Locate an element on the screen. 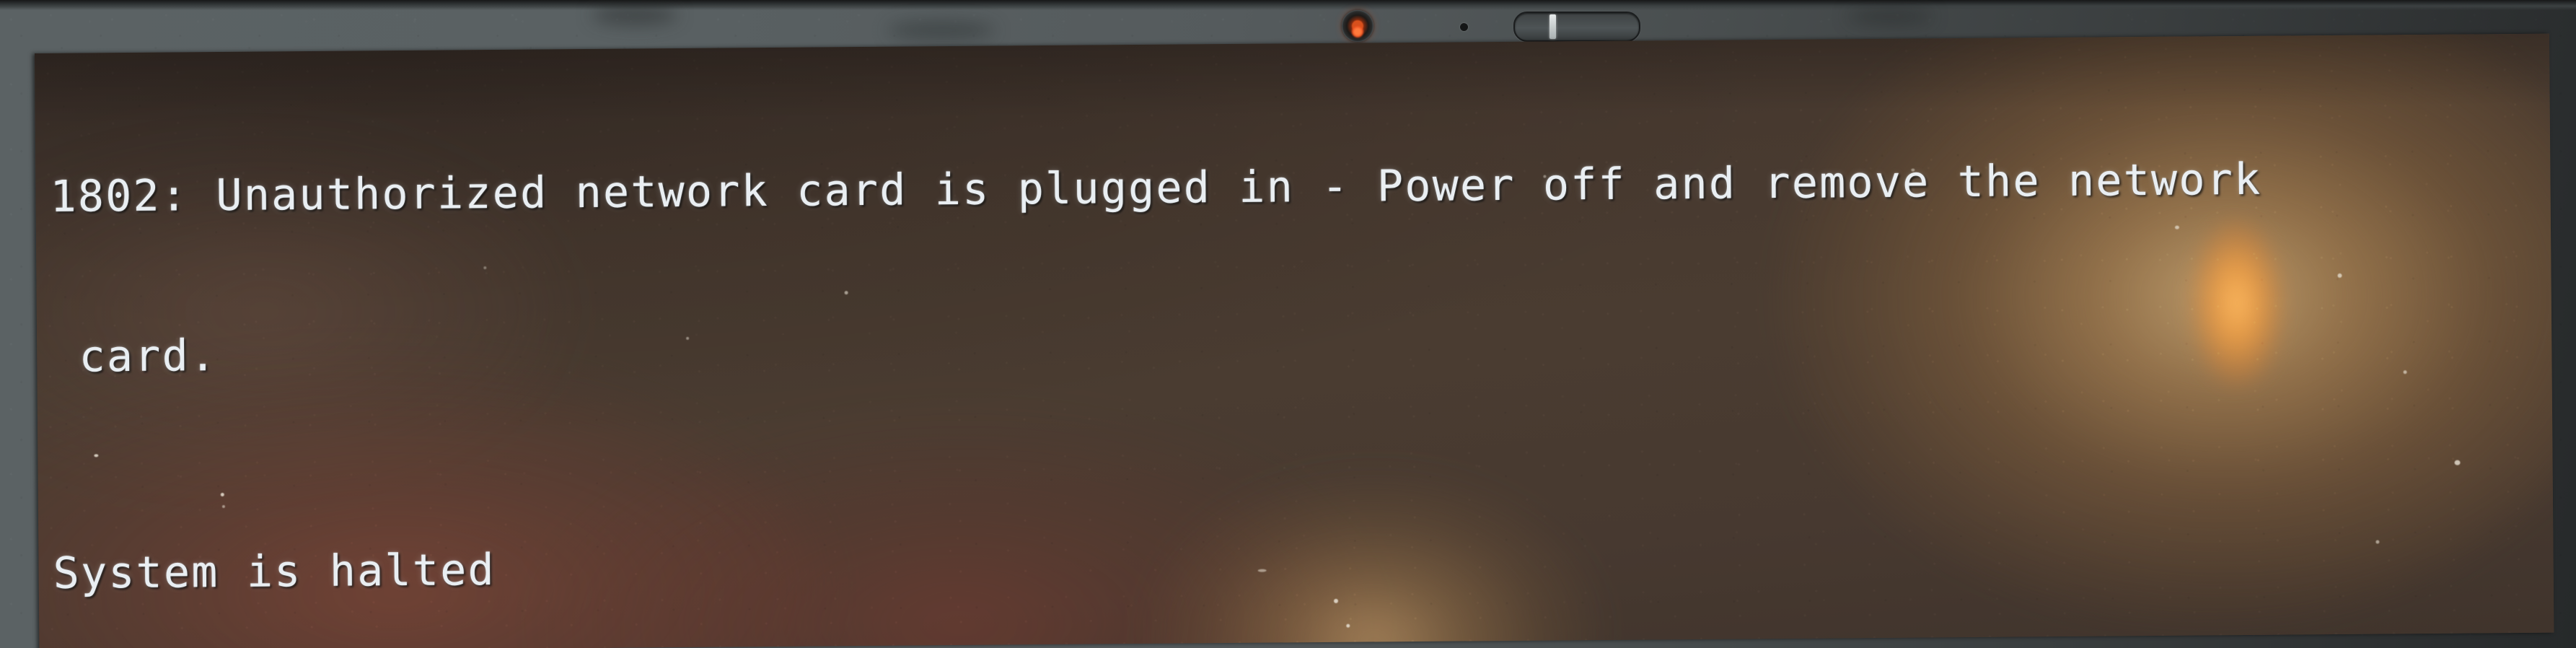 Image resolution: width=2576 pixels, height=648 pixels. webcam-icon is located at coordinates (1357, 26).